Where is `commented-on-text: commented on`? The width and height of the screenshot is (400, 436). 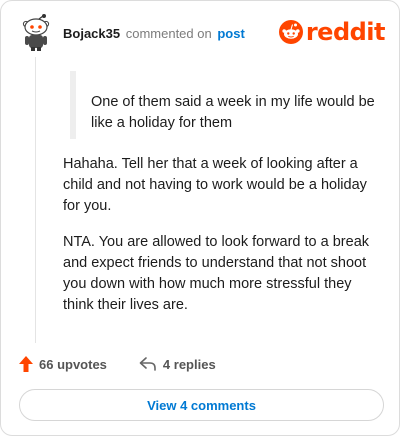 commented-on-text: commented on is located at coordinates (168, 33).